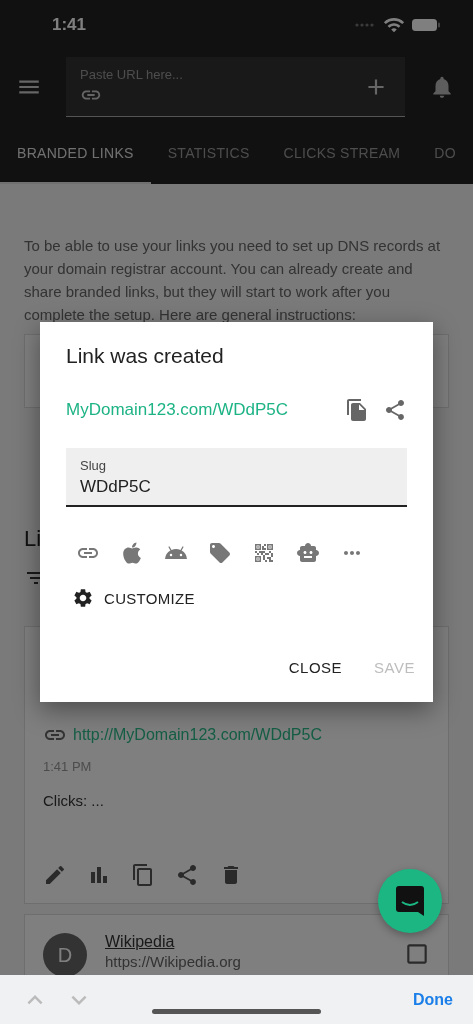 This screenshot has height=1024, width=473. I want to click on tab: DO, so click(436, 154).